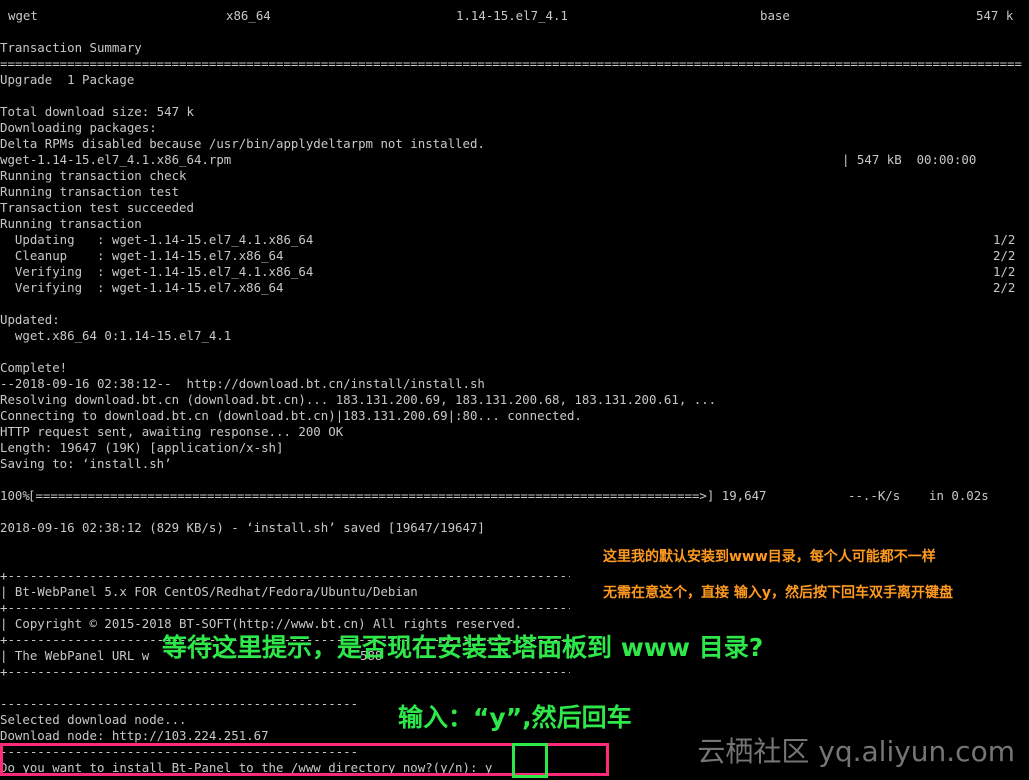 The image size is (1029, 780). Describe the element at coordinates (116, 335) in the screenshot. I see `output-line: wget.x86_64 0:1.14-15.el7_4.1` at that location.